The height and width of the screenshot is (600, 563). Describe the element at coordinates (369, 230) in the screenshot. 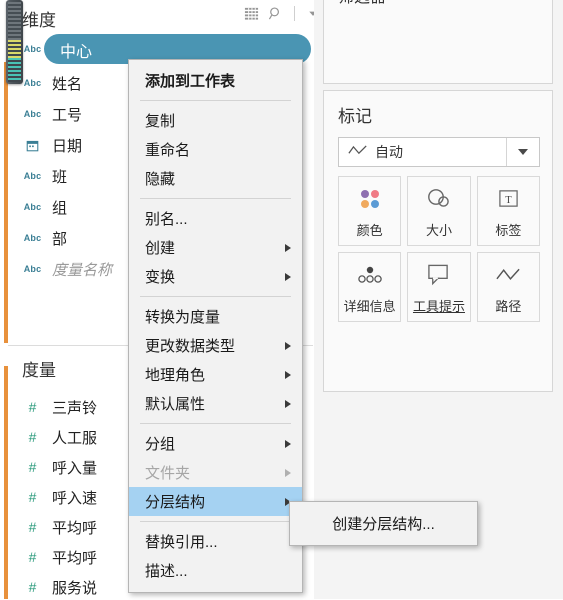

I see `marks-button-label: 颜色` at that location.